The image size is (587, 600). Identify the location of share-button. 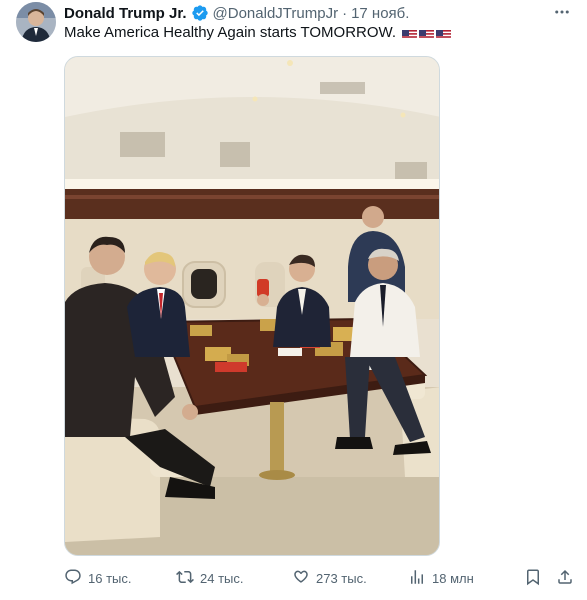
(565, 578).